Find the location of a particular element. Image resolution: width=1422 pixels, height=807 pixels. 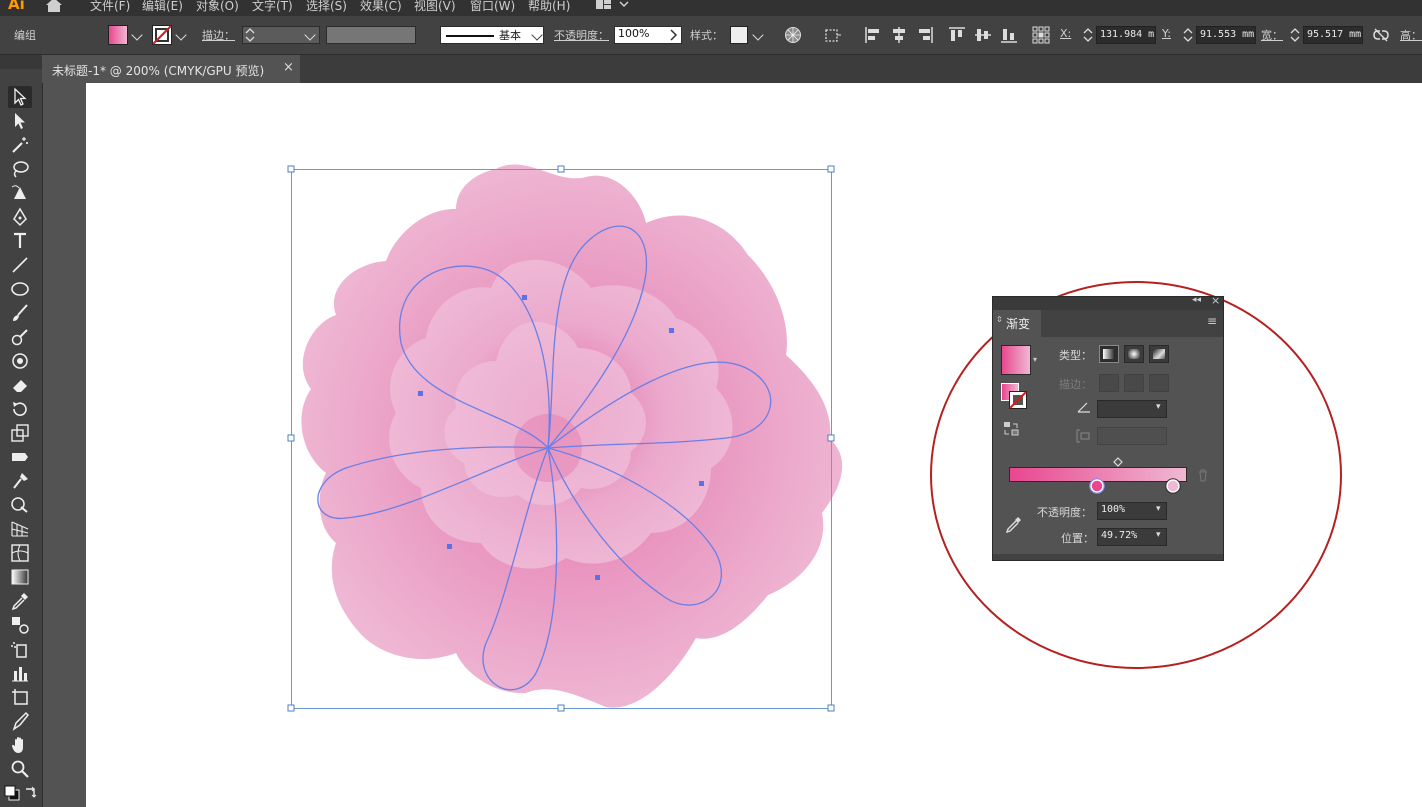

stroke-none-swatch is located at coordinates (162, 35).